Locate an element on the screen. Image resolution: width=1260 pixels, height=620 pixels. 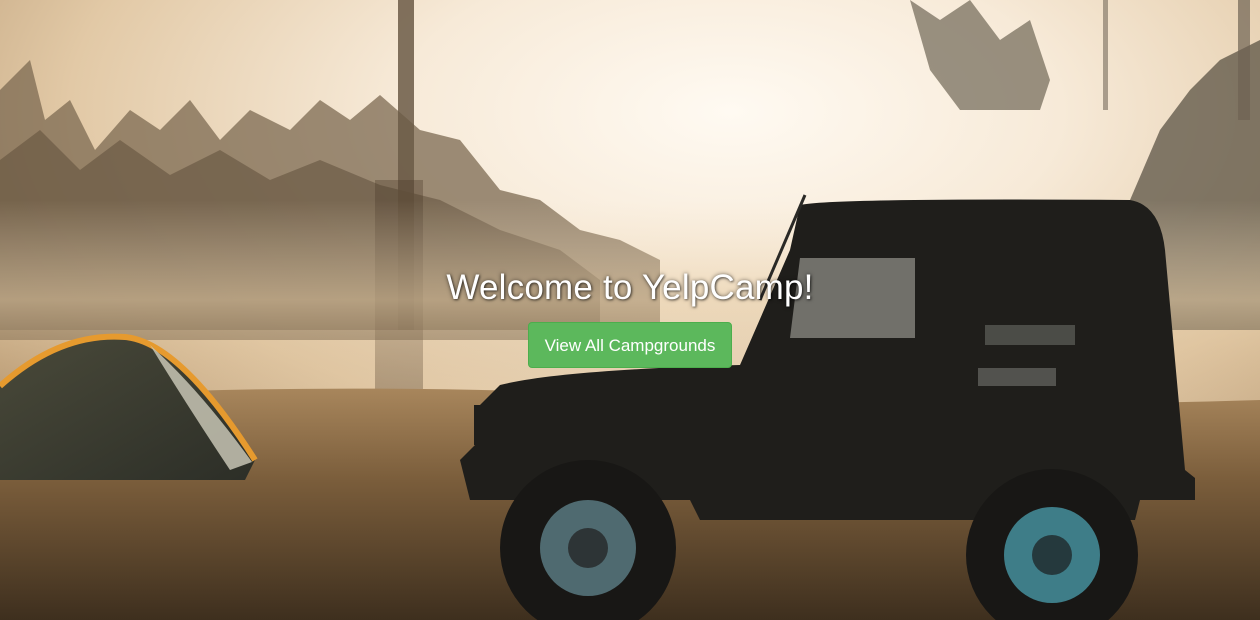
page-title: Welcome to YelpCamp! is located at coordinates (630, 287).